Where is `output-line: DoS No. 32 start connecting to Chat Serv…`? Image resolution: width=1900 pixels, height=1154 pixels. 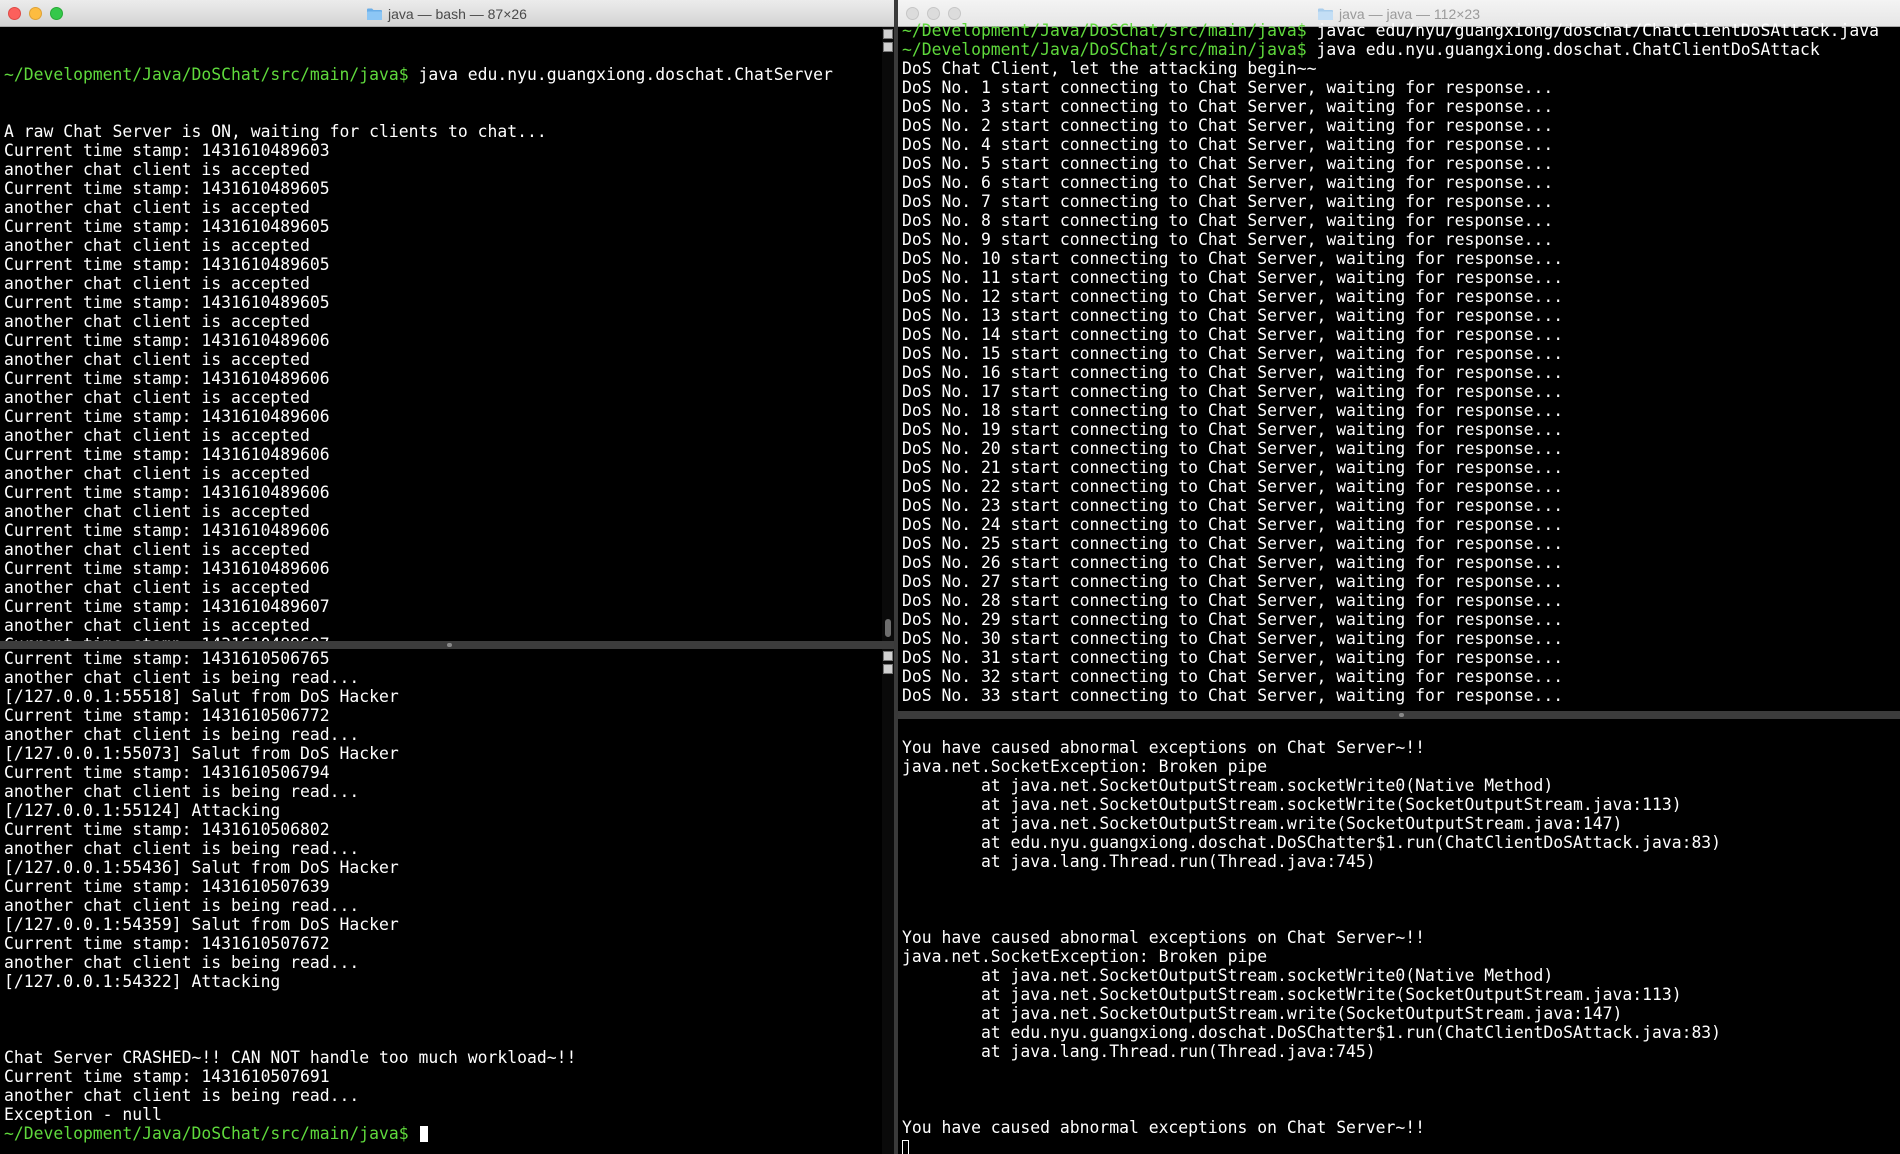
output-line: DoS No. 32 start connecting to Chat Serv… is located at coordinates (1233, 676).